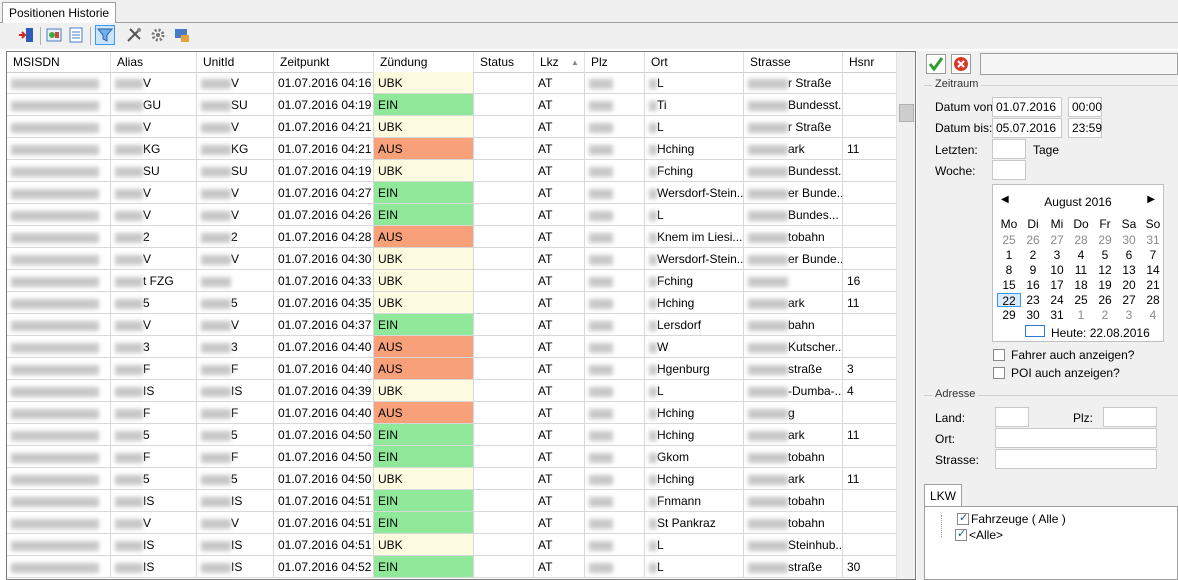 The image size is (1178, 580). I want to click on calendar-day: 7, so click(1153, 255).